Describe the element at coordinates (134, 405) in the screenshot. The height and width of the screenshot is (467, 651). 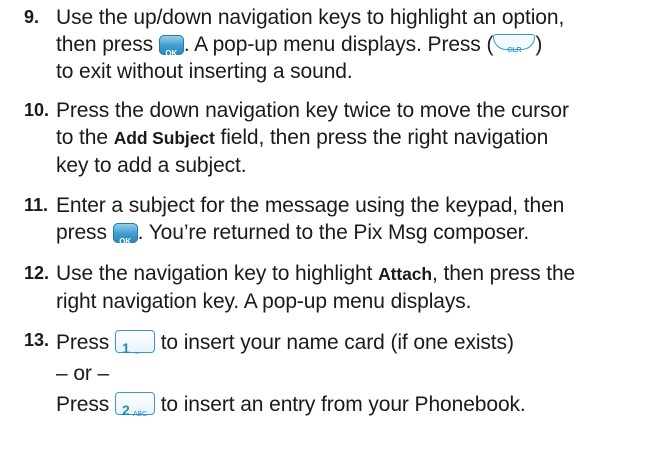
I see `two-key-icon: 2 ABC` at that location.